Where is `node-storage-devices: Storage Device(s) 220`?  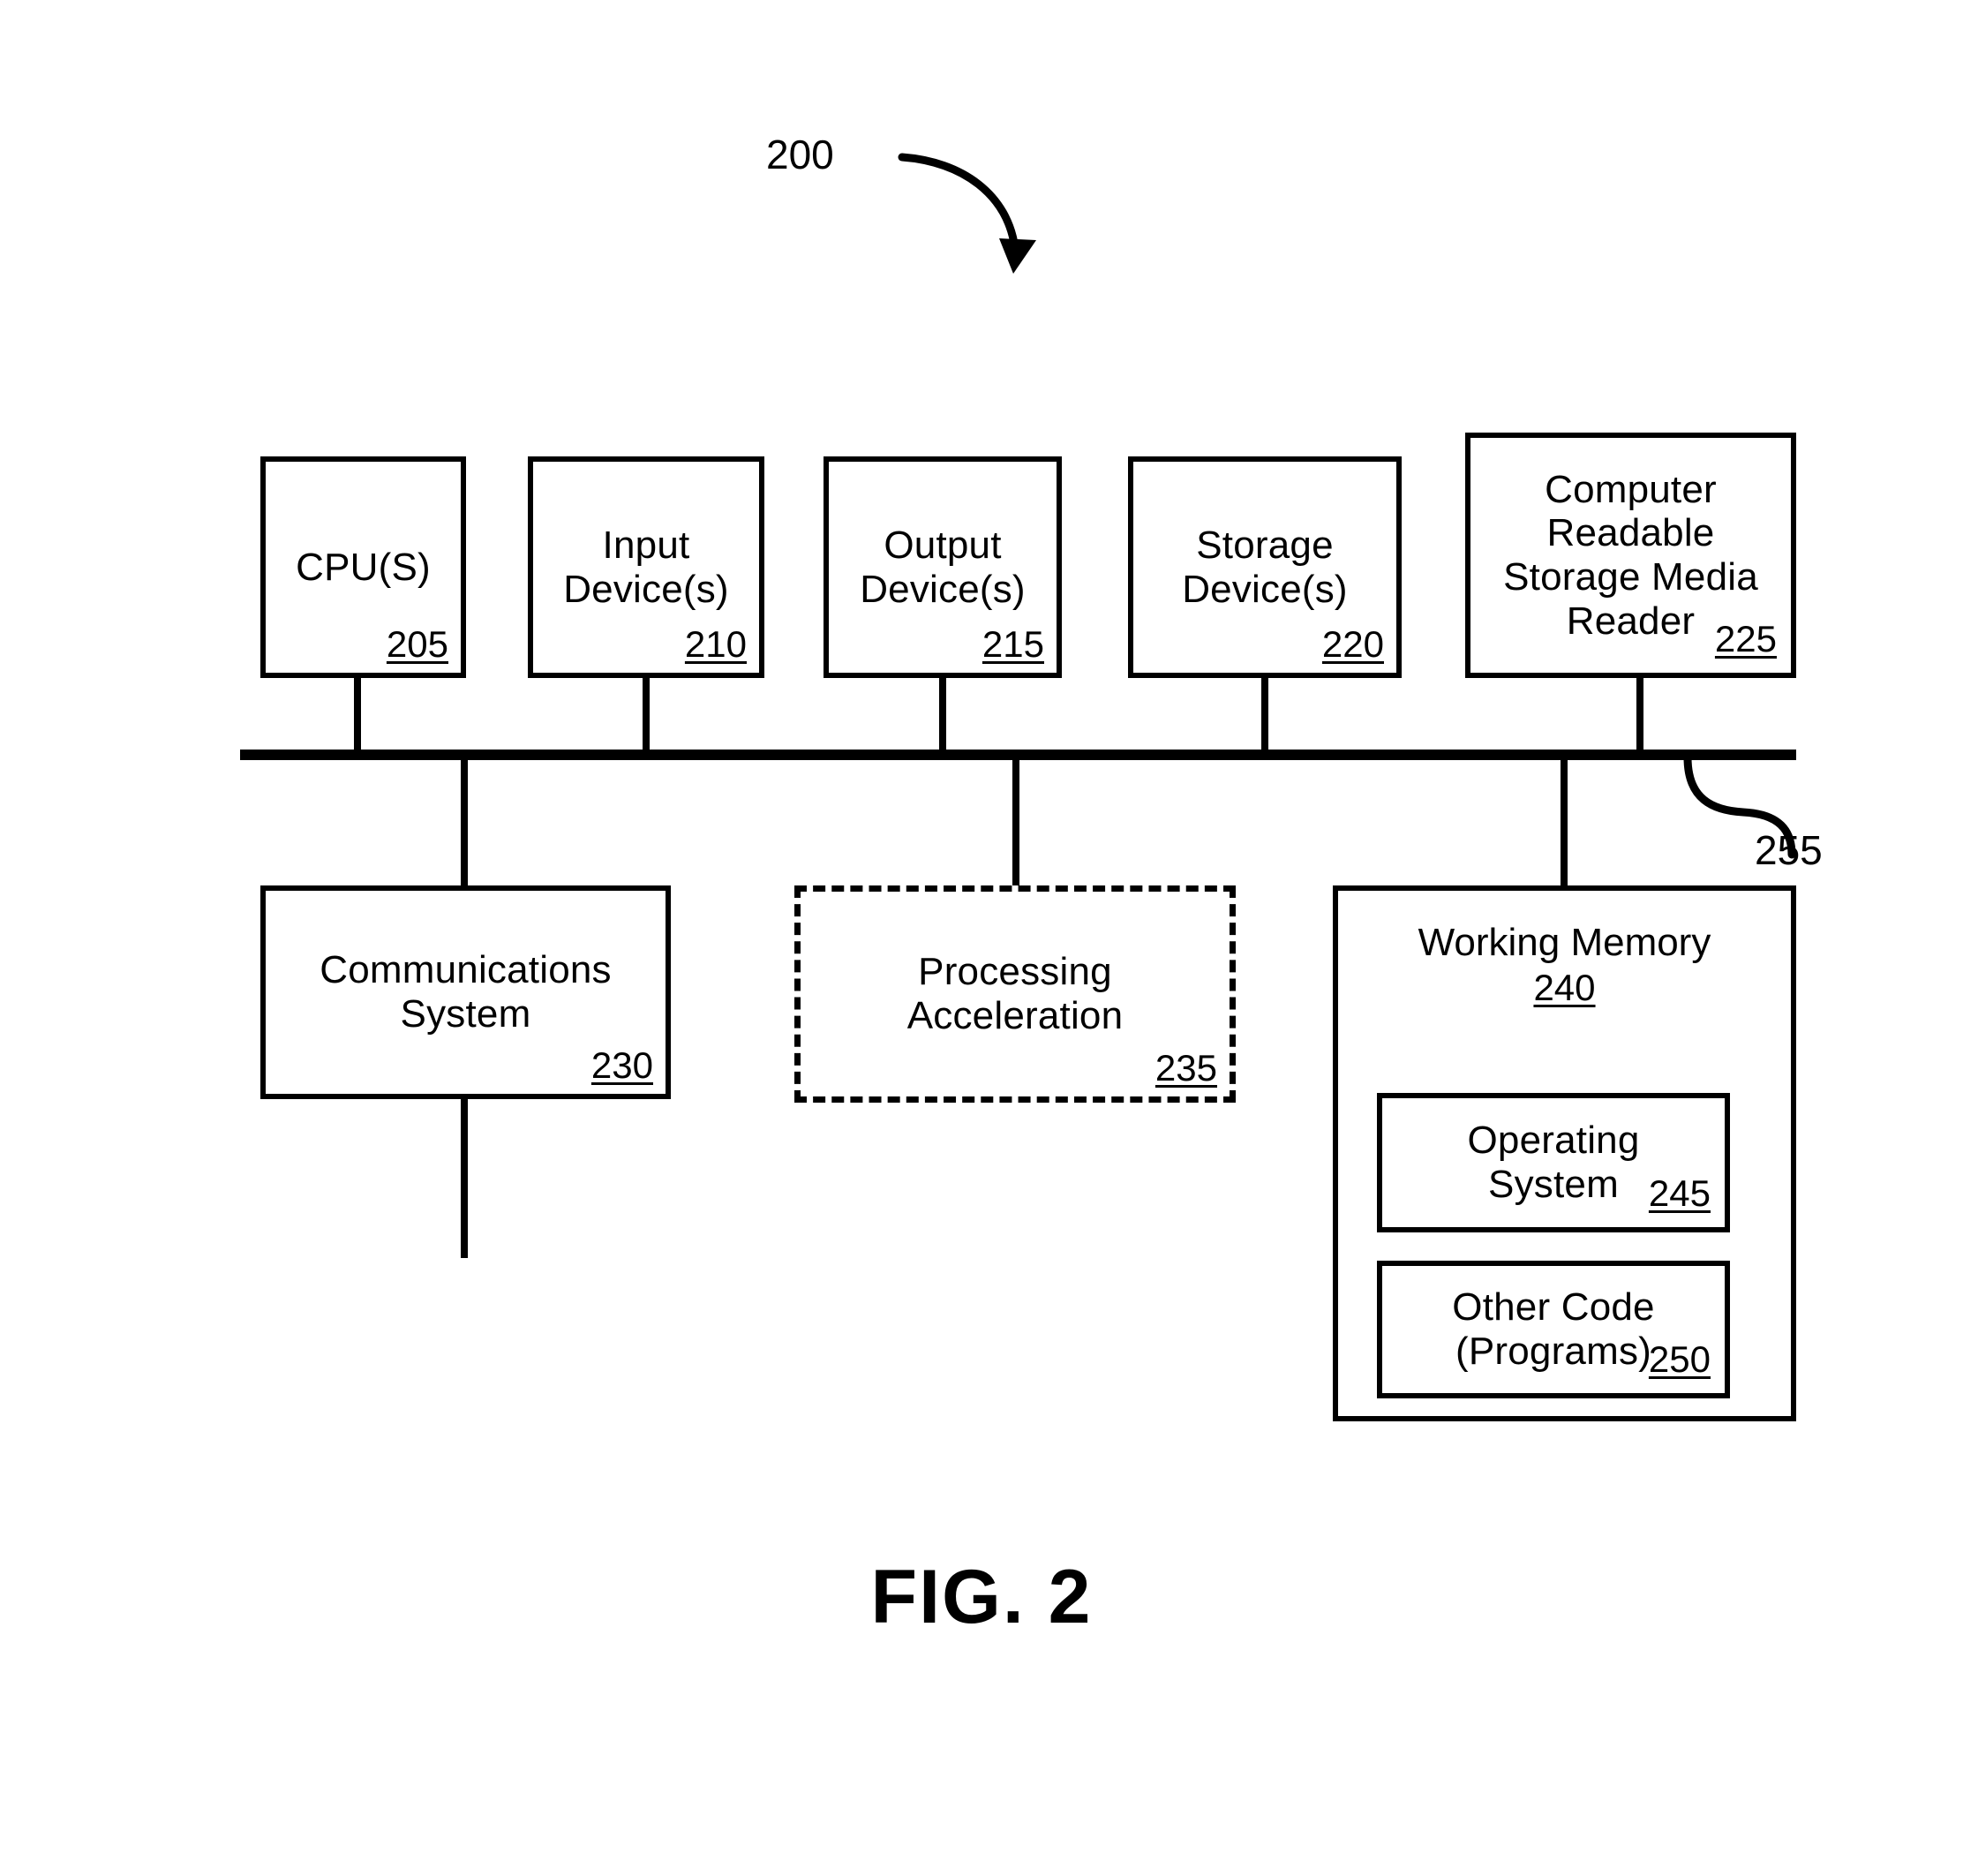
node-storage-devices: Storage Device(s) 220 is located at coordinates (1265, 567).